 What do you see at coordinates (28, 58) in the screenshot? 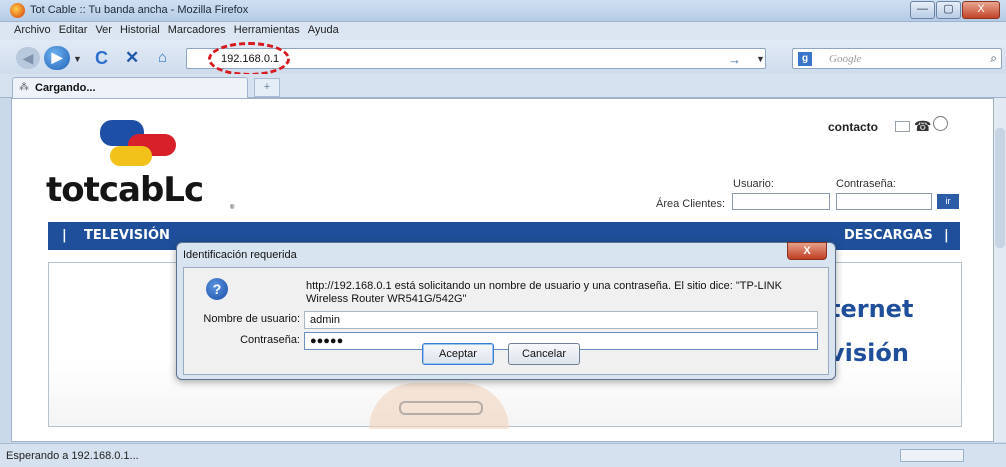
I see `back-button: ◀` at bounding box center [28, 58].